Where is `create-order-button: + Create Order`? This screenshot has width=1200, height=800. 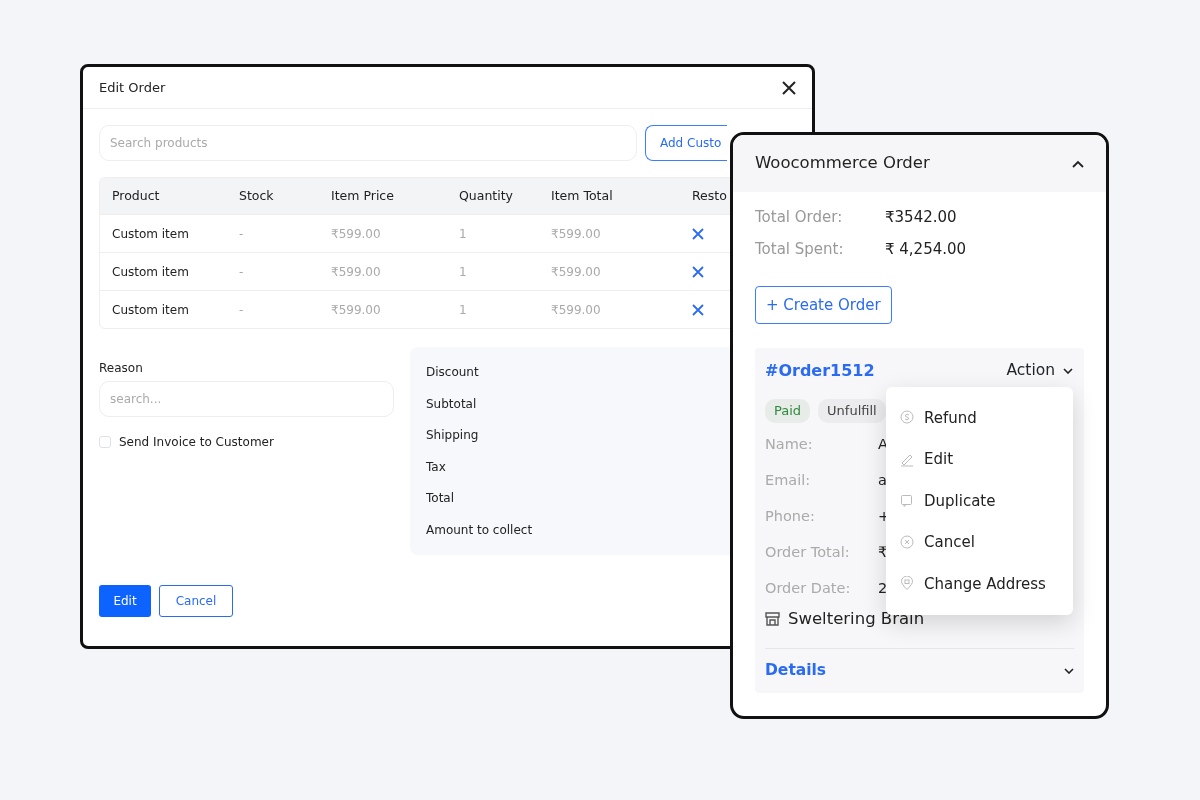 create-order-button: + Create Order is located at coordinates (823, 305).